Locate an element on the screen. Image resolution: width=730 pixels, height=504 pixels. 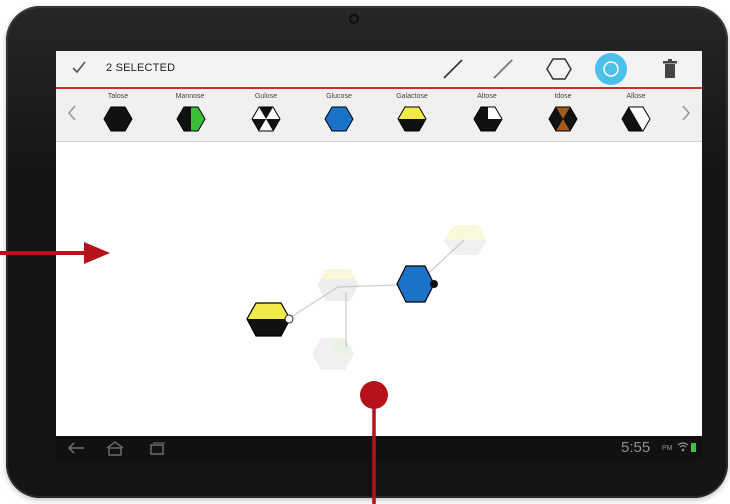
hexagon-icon is located at coordinates (559, 69).